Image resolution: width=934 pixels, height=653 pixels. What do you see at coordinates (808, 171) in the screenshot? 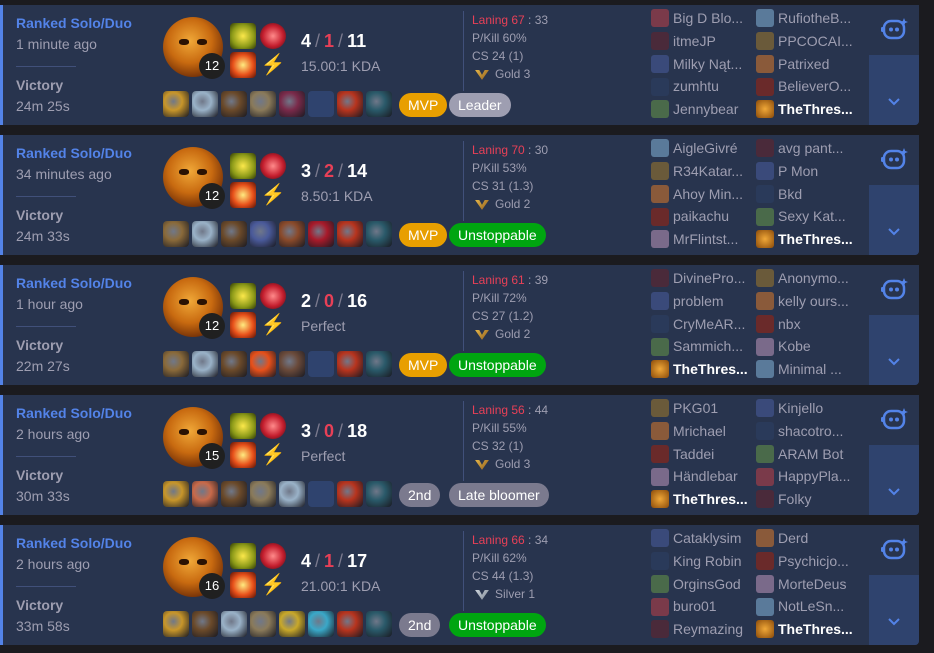
I see `participant: P Mon` at bounding box center [808, 171].